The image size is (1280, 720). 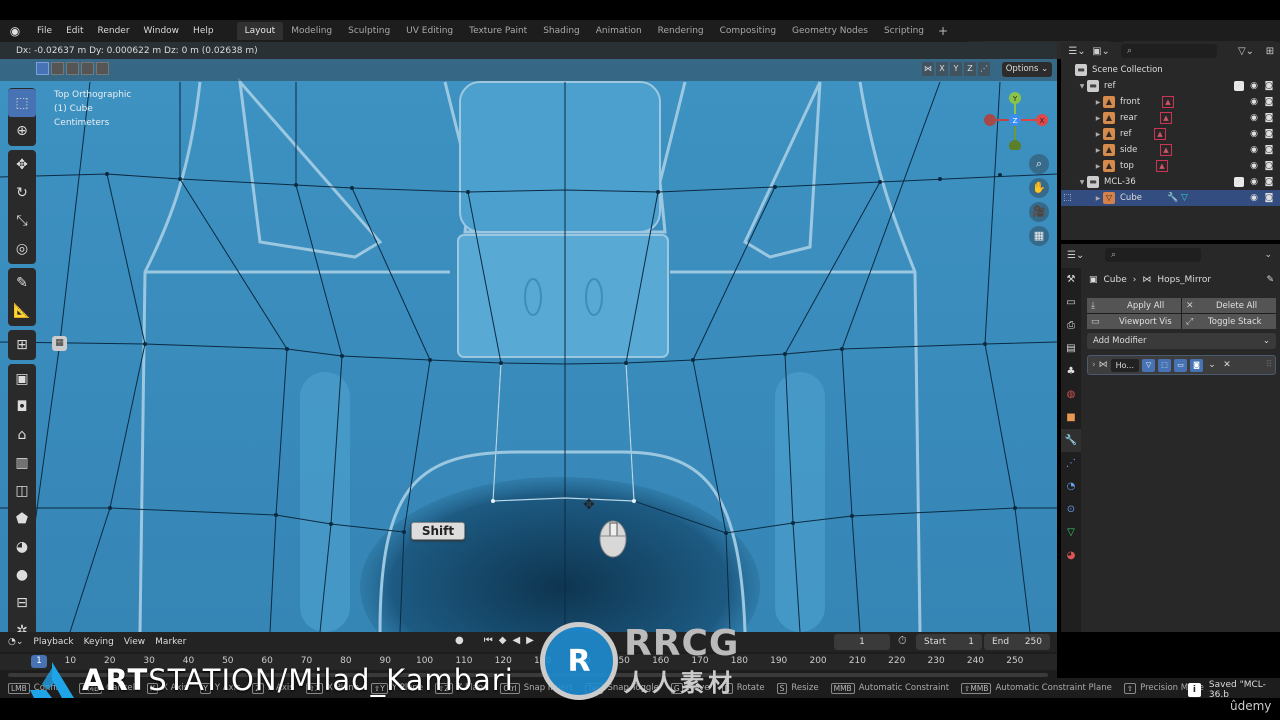 What do you see at coordinates (1039, 236) in the screenshot?
I see `ortho-toggle-icon: ▦` at bounding box center [1039, 236].